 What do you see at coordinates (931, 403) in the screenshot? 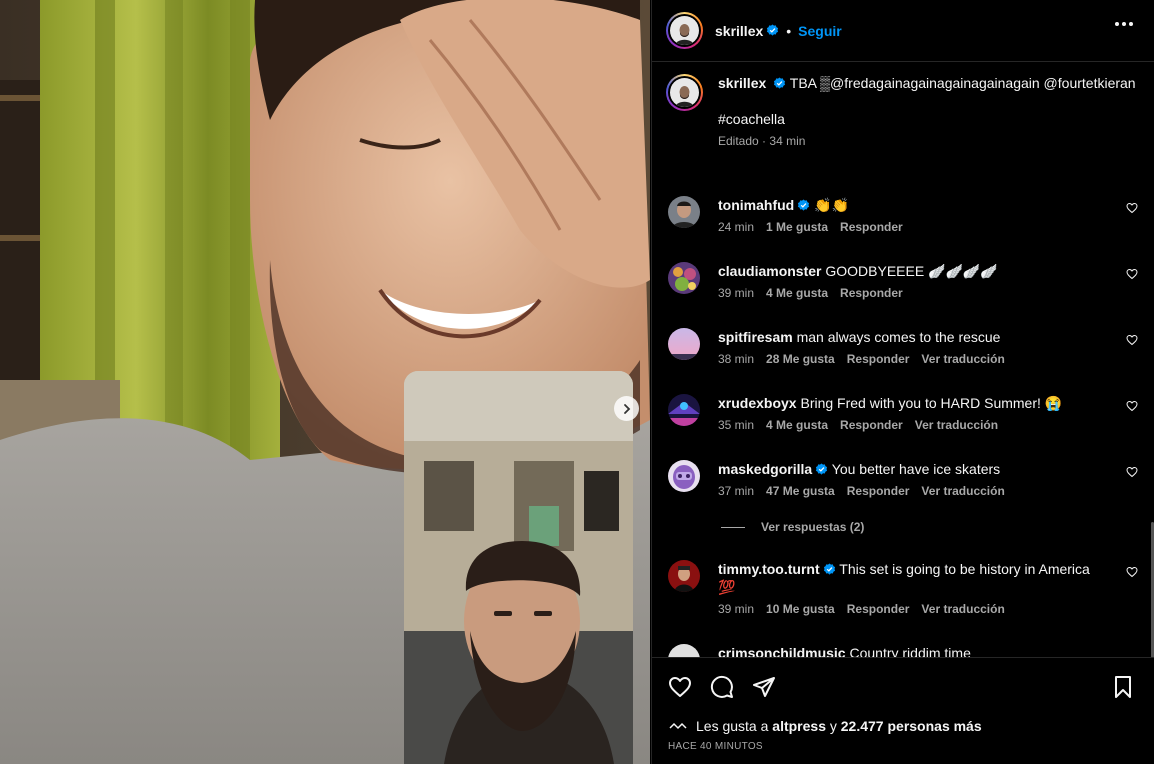
I see `comment-text: Bring Fred with you to HARD Summer! 😭` at bounding box center [931, 403].